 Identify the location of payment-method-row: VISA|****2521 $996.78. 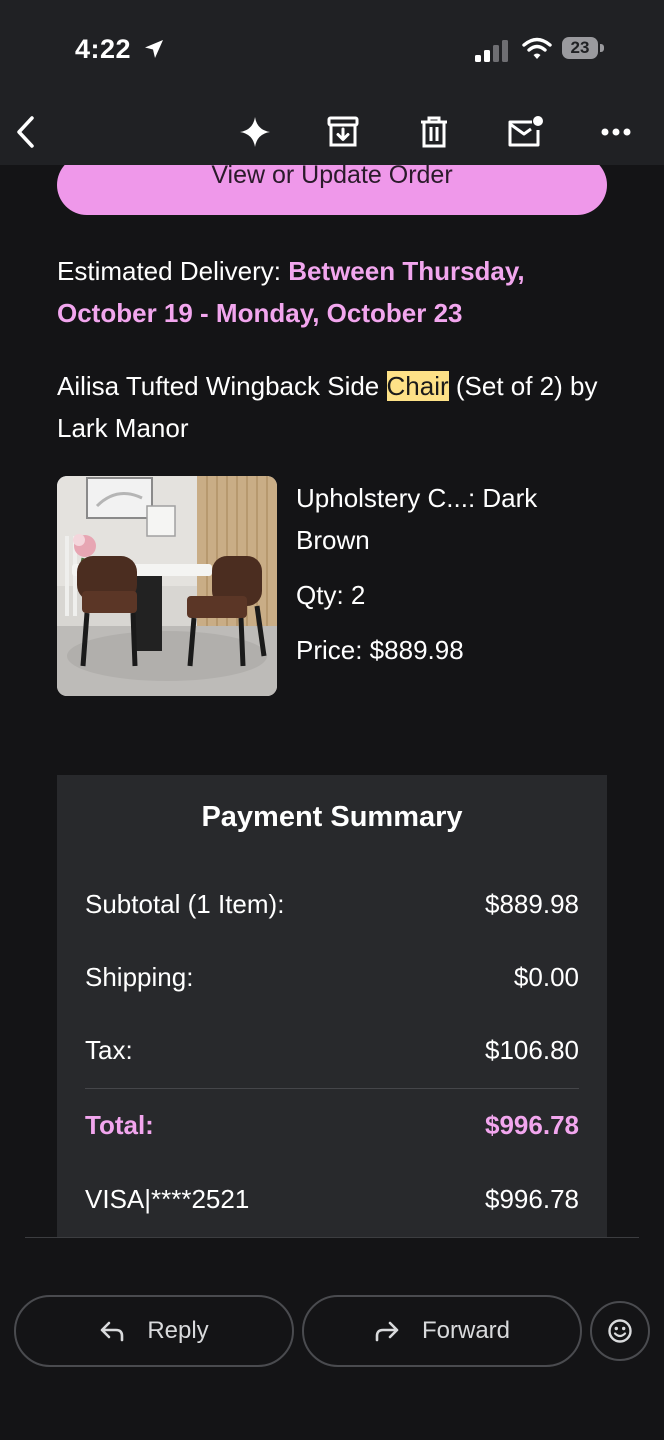
(332, 1199).